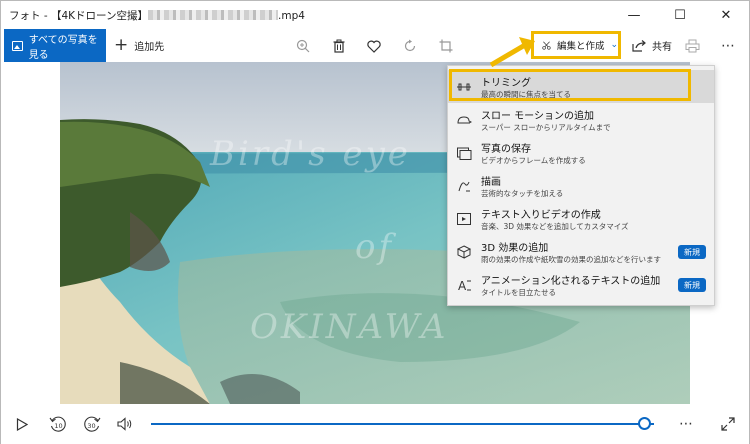  I want to click on title-bar: フォト - 【4Kドローン空撮】 .mp4 — ☐ ✕, so click(375, 15).